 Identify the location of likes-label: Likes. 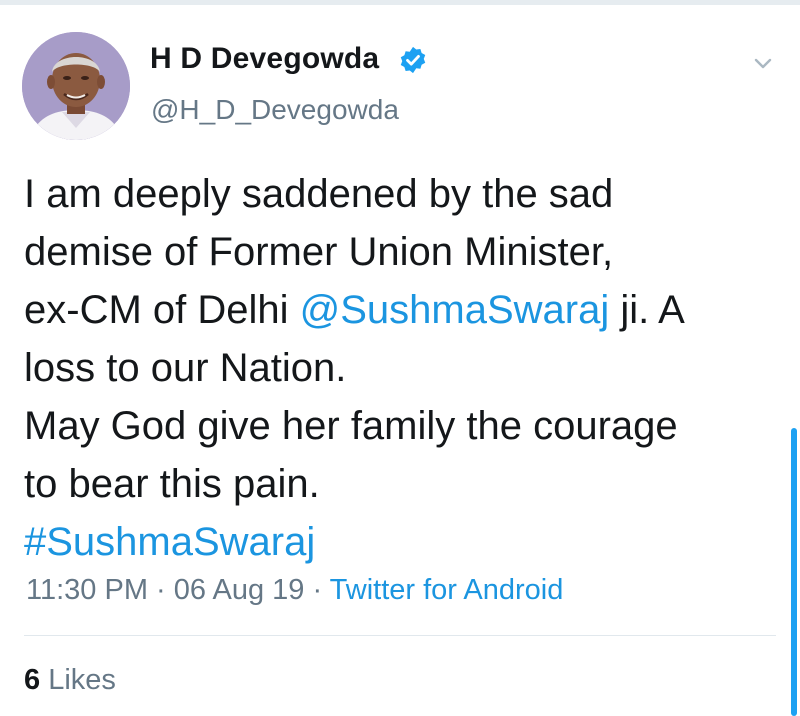
(78, 680).